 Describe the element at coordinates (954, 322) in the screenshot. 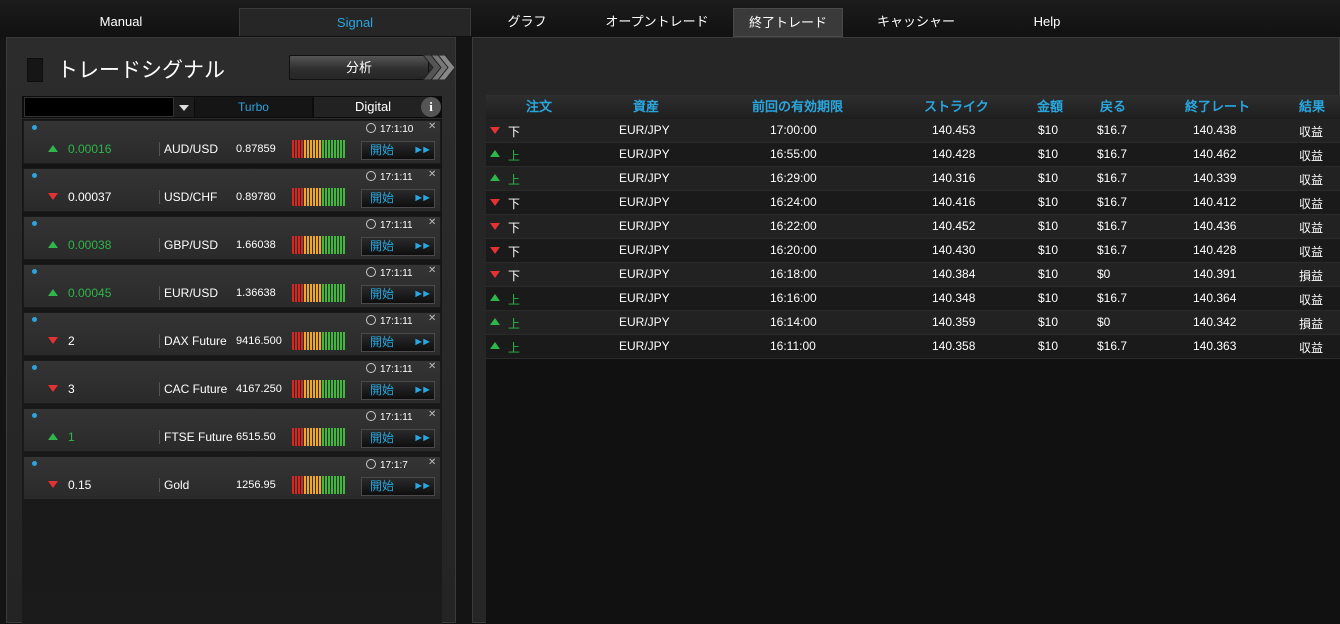

I see `cell-strike: 140.359` at that location.